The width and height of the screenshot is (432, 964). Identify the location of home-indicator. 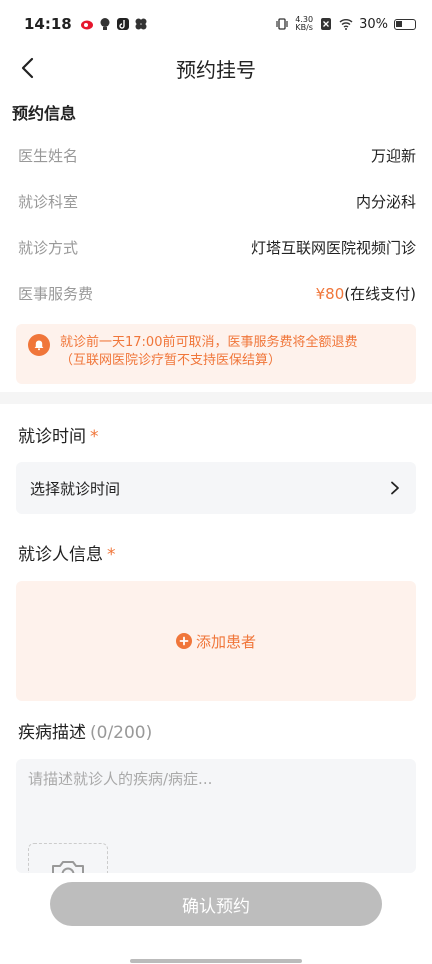
(216, 961).